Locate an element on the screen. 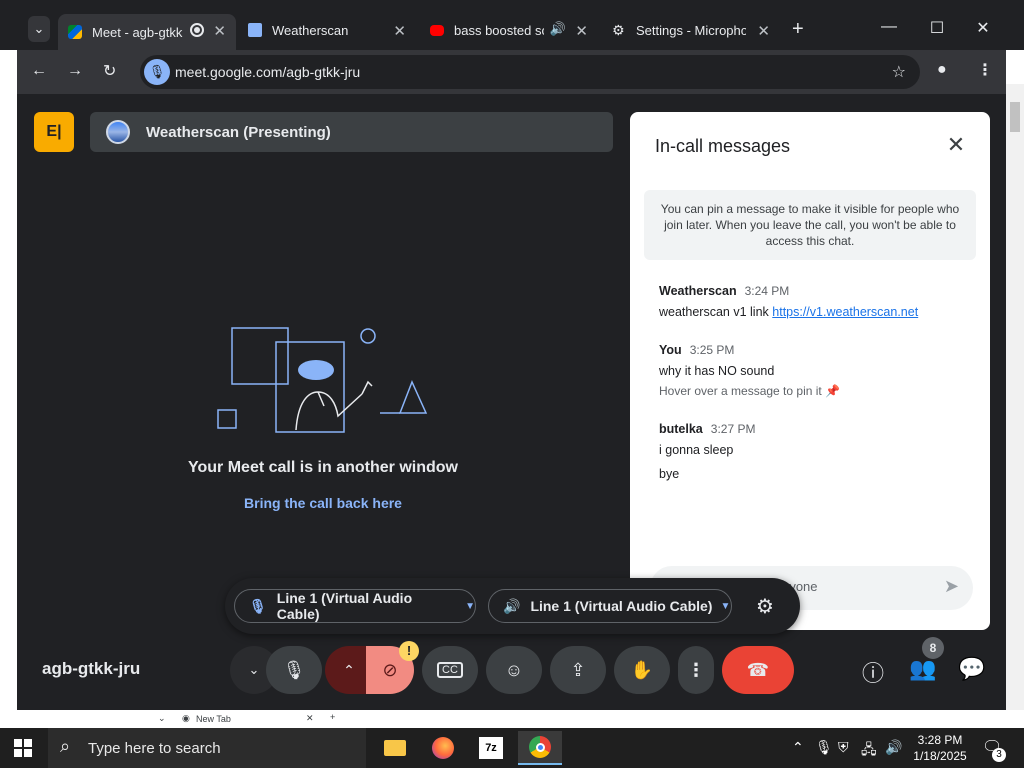 The height and width of the screenshot is (768, 1024). more-options-button: ⋮ is located at coordinates (696, 670).